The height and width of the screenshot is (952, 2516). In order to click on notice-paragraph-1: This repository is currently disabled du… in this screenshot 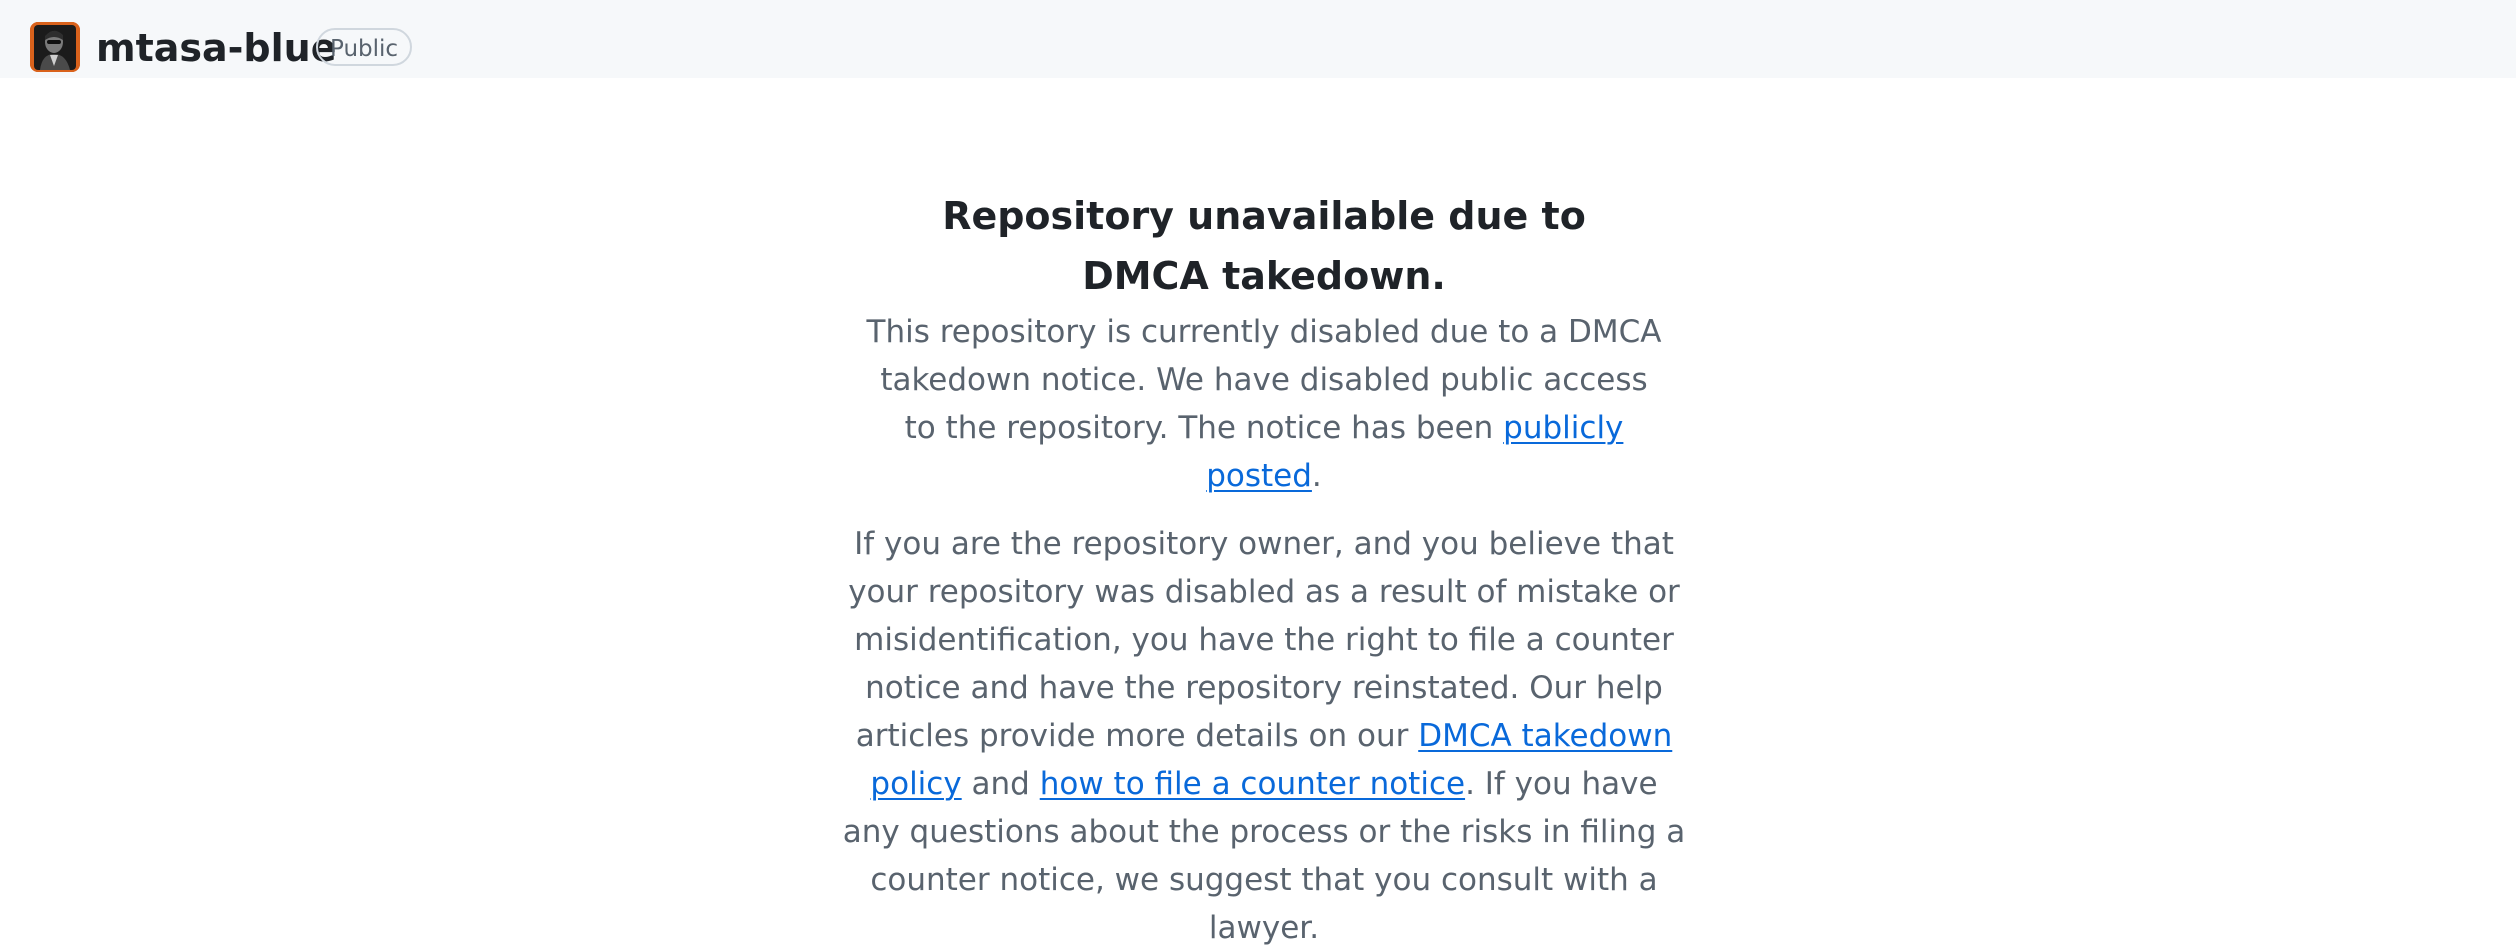, I will do `click(1264, 404)`.